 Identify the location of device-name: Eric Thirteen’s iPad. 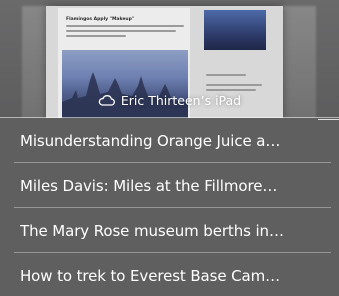
(181, 100).